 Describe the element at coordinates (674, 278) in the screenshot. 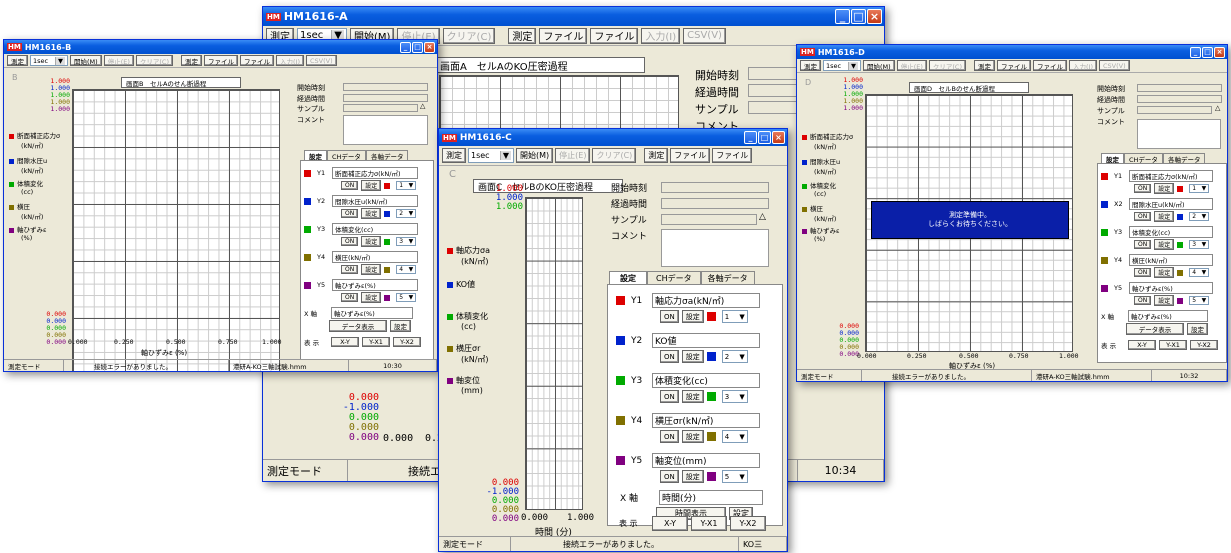

I see `tab-ch-data: CHデータ` at that location.